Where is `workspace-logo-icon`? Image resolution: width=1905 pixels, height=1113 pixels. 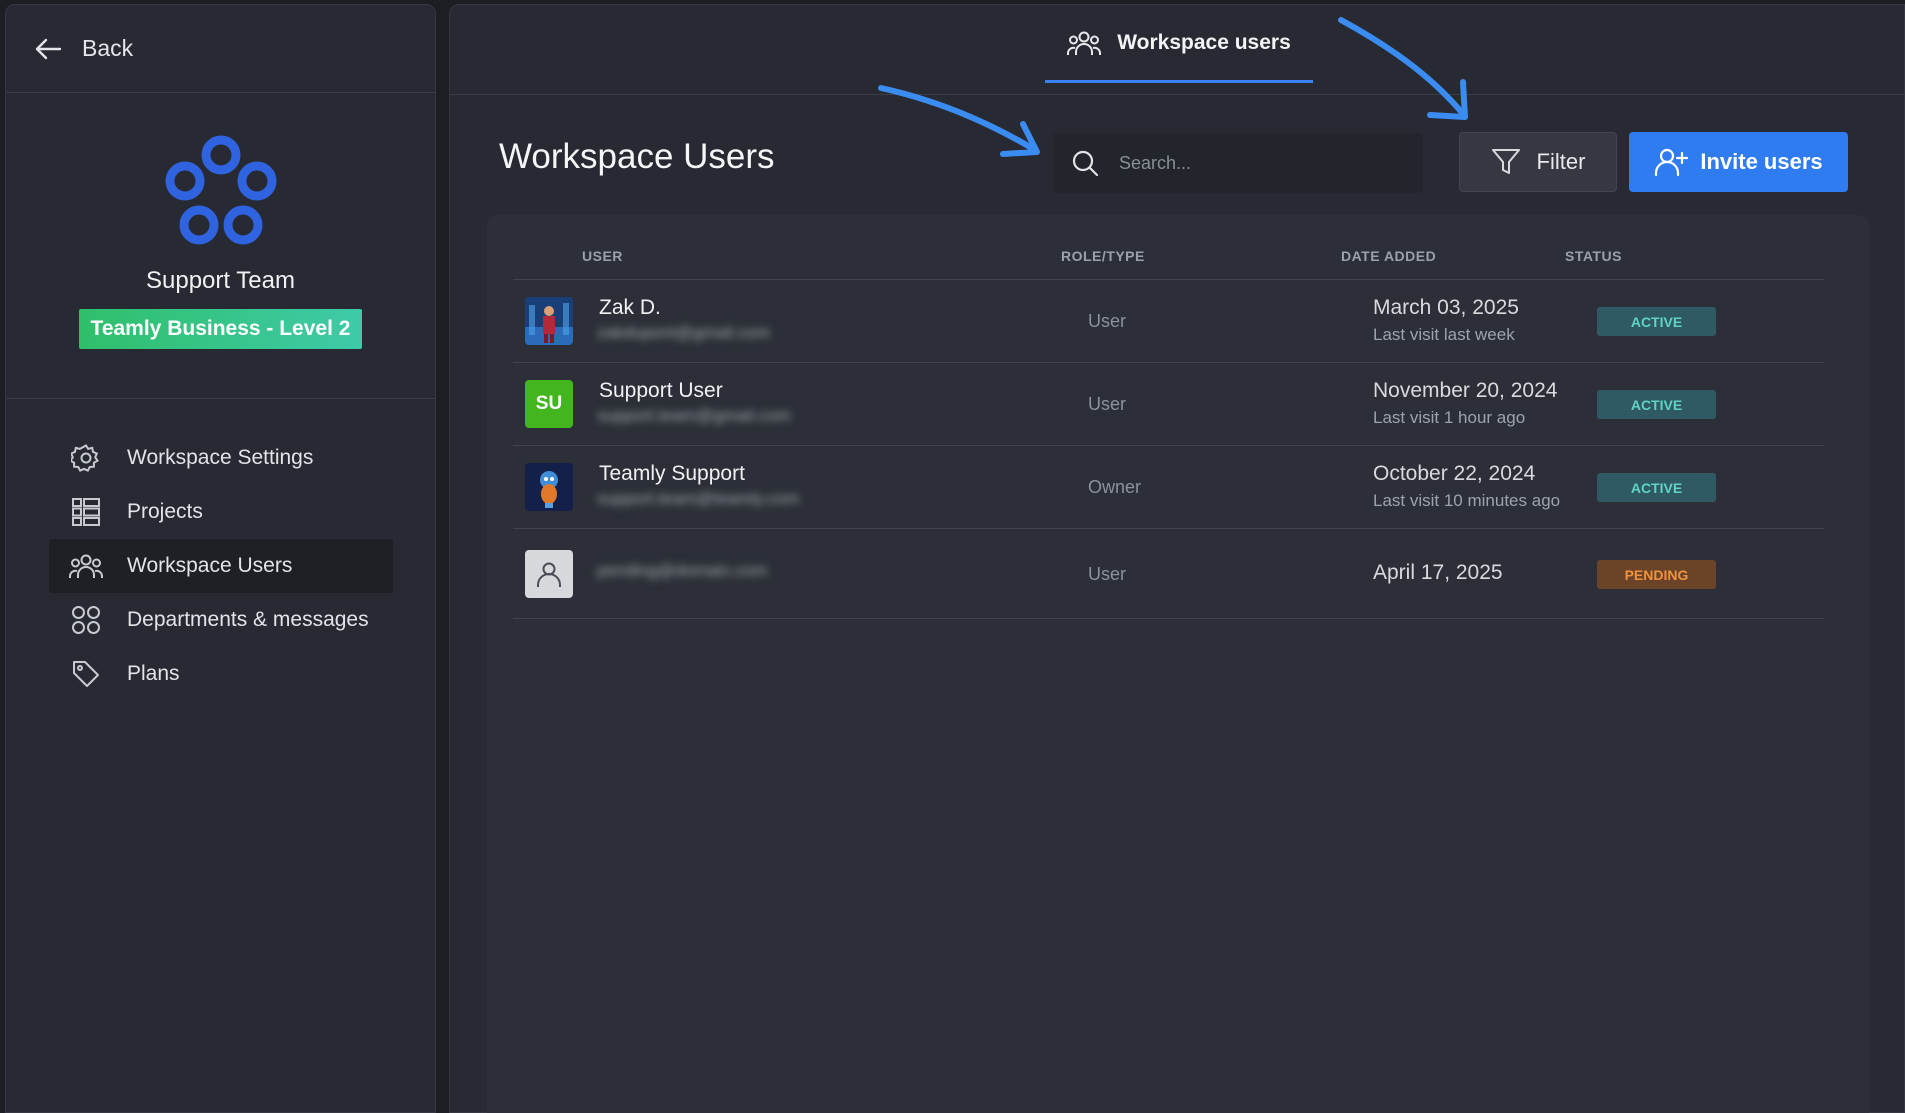
workspace-logo-icon is located at coordinates (220, 190).